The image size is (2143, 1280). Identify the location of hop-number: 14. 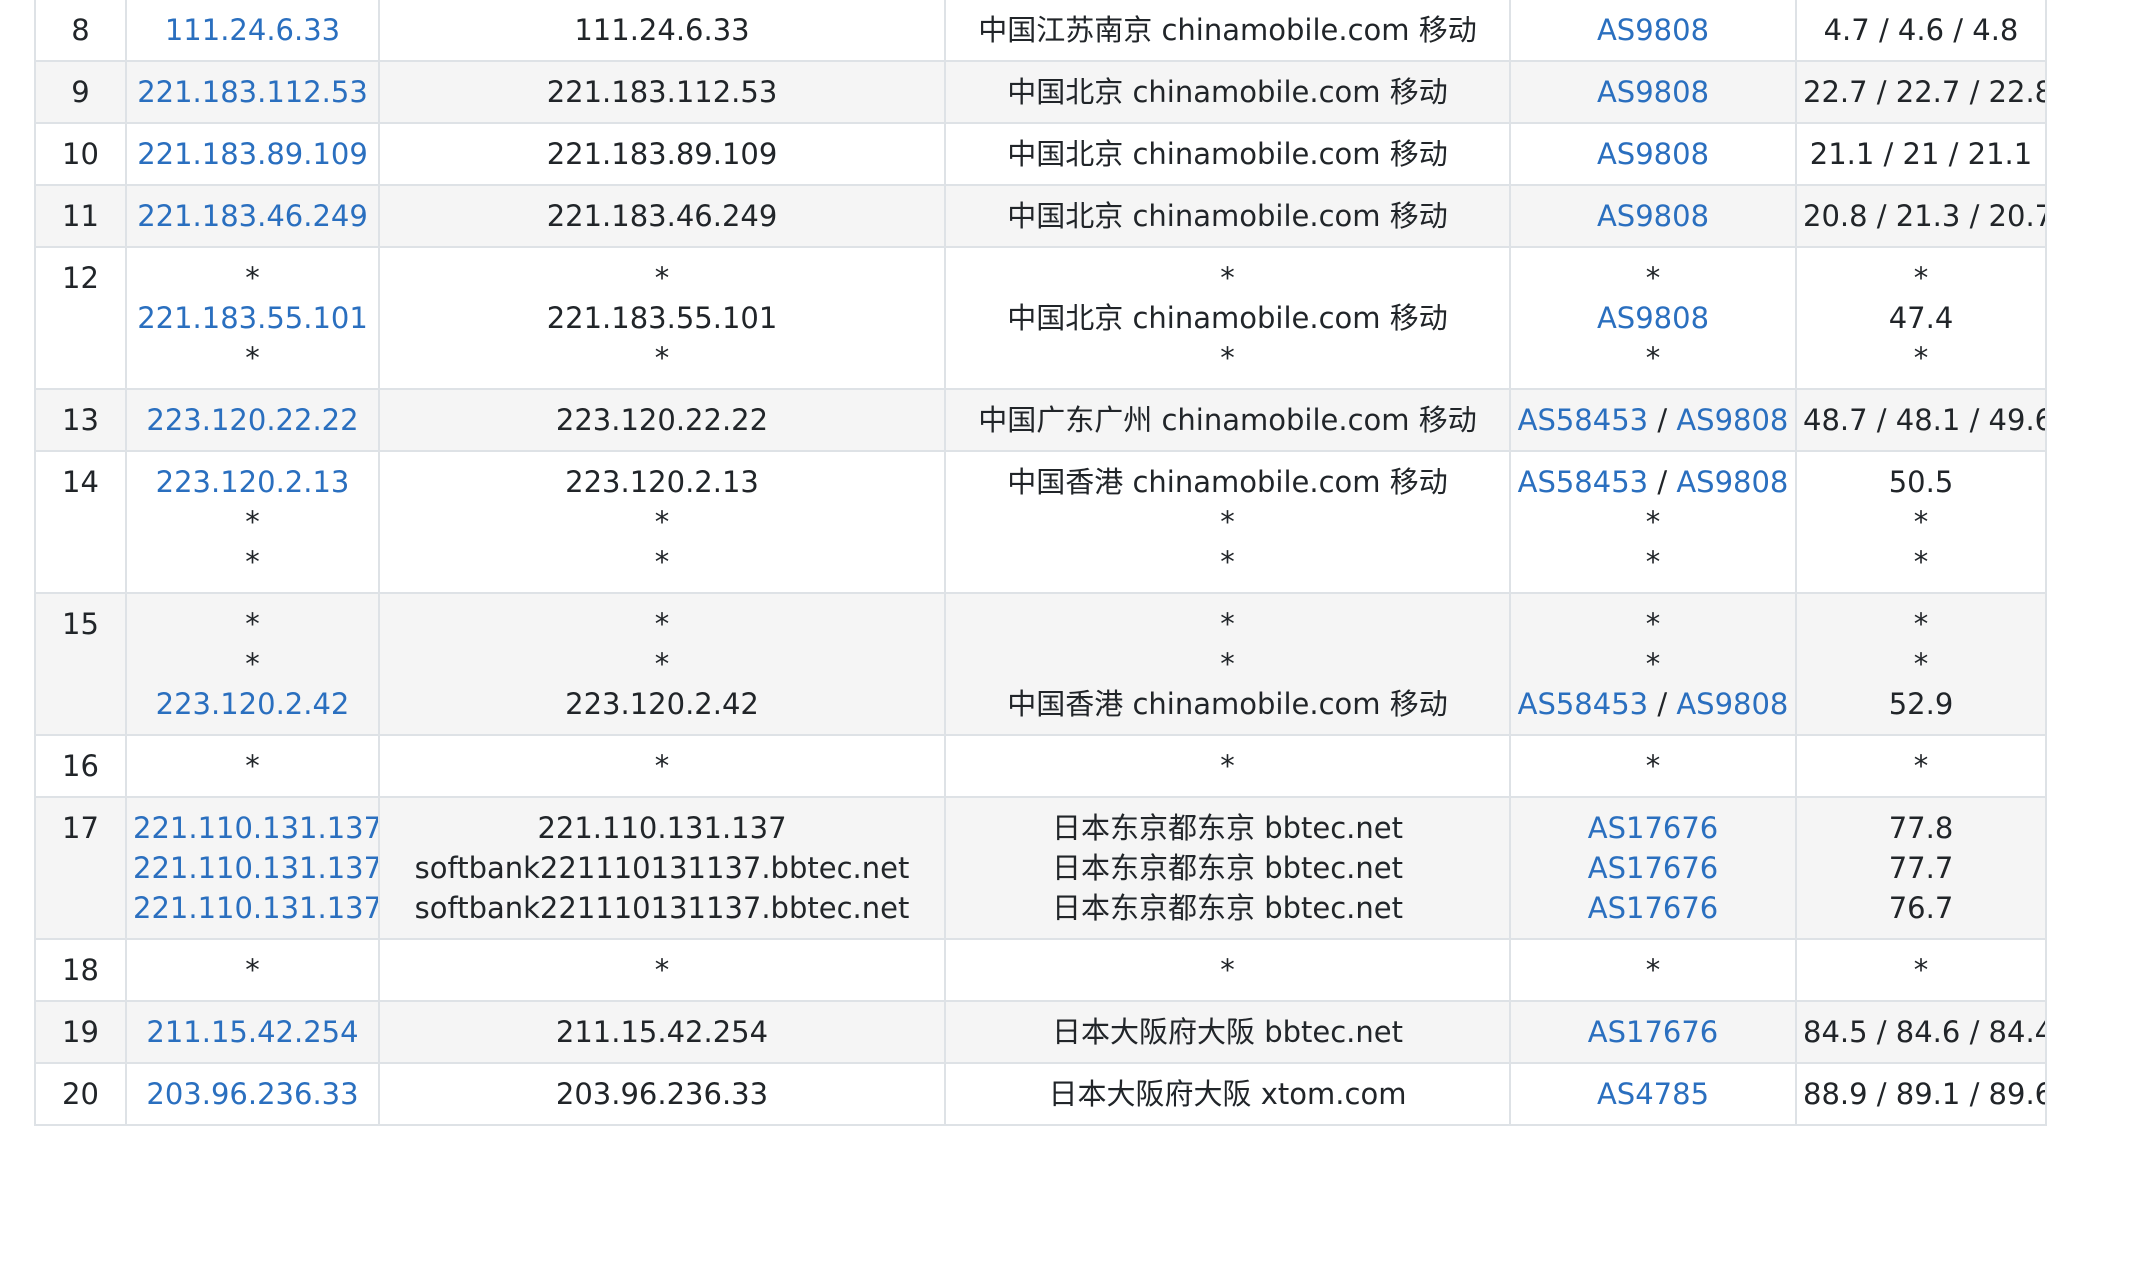
(80, 522).